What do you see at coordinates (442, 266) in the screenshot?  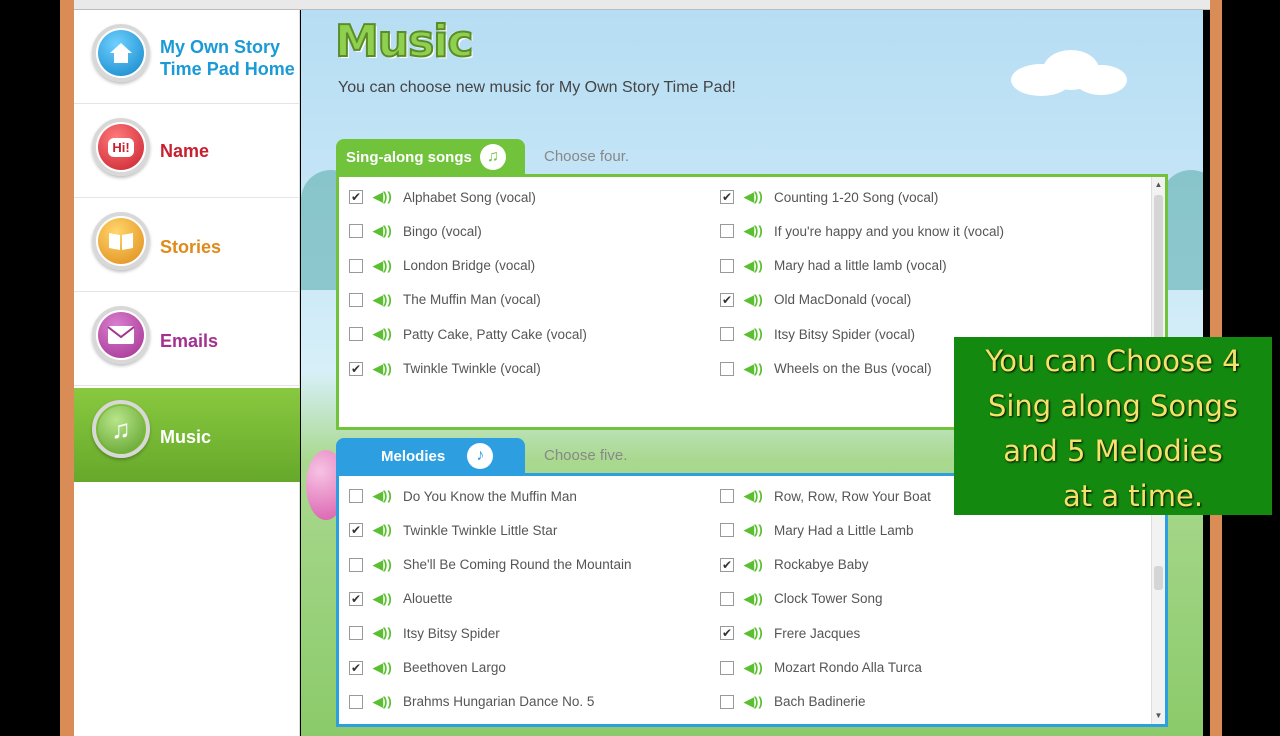 I see `song-row: ◀)) London Bridge (vocal)` at bounding box center [442, 266].